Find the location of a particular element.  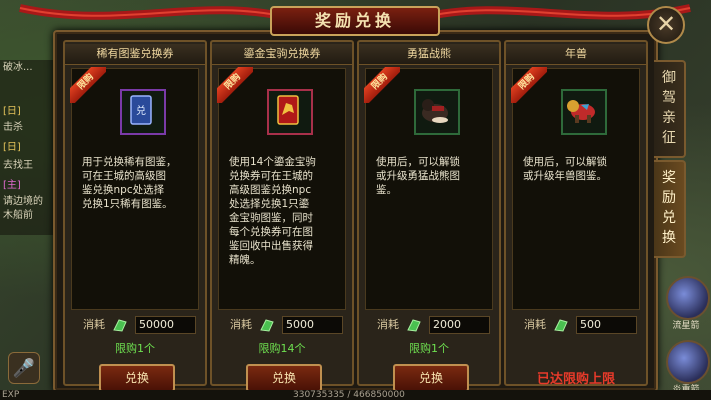

exp-bar: EXP 330735335 / 466850000 is located at coordinates (355, 395).